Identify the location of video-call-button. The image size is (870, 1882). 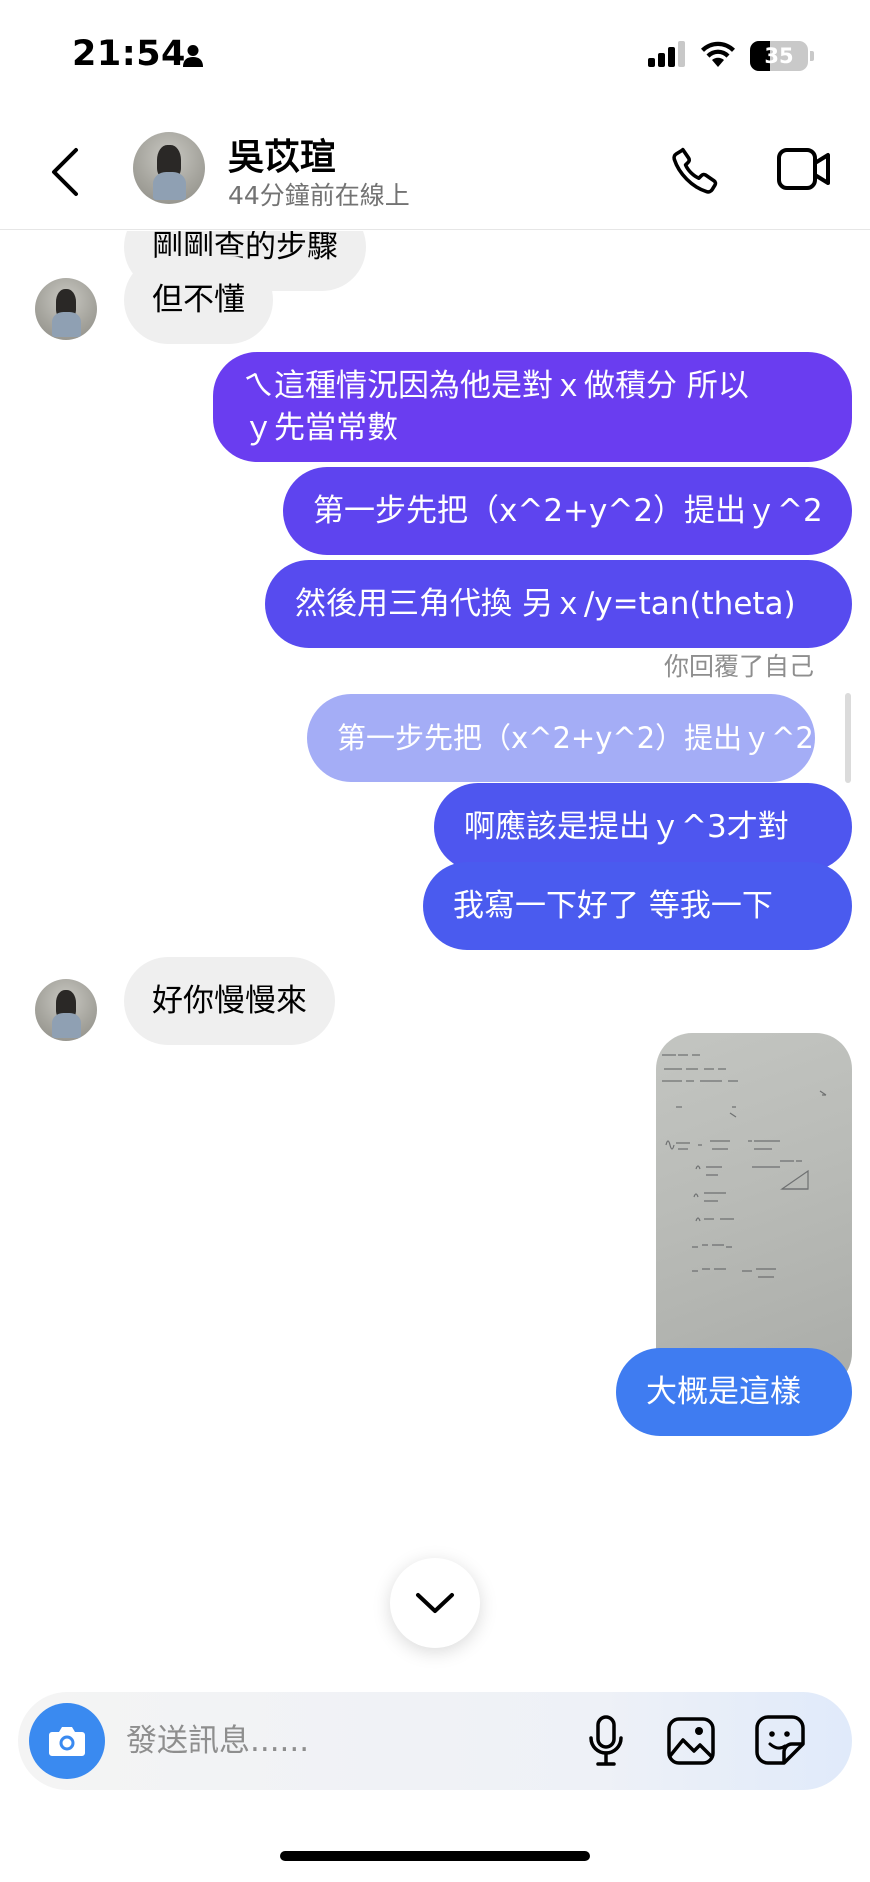
(804, 171).